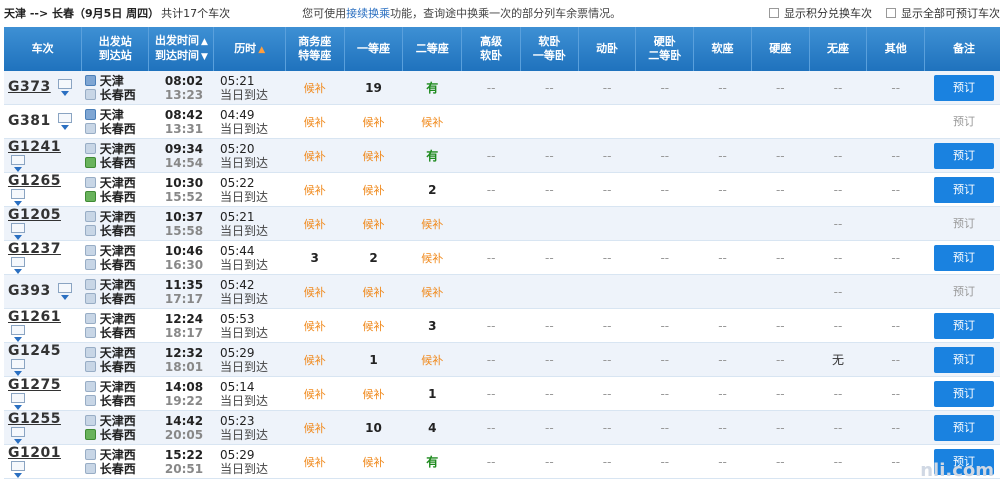  What do you see at coordinates (115, 325) in the screenshot?
I see `stations-cell: 天津西 长春西` at bounding box center [115, 325].